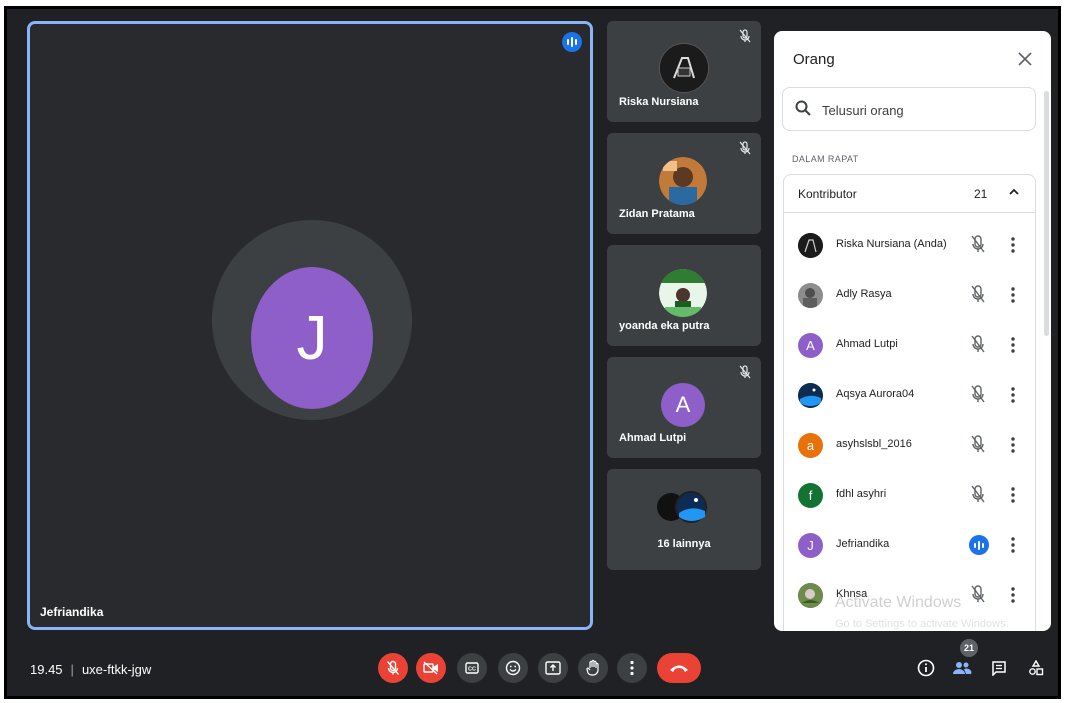 Image resolution: width=1065 pixels, height=703 pixels. What do you see at coordinates (1046, 213) in the screenshot?
I see `scrollbar` at bounding box center [1046, 213].